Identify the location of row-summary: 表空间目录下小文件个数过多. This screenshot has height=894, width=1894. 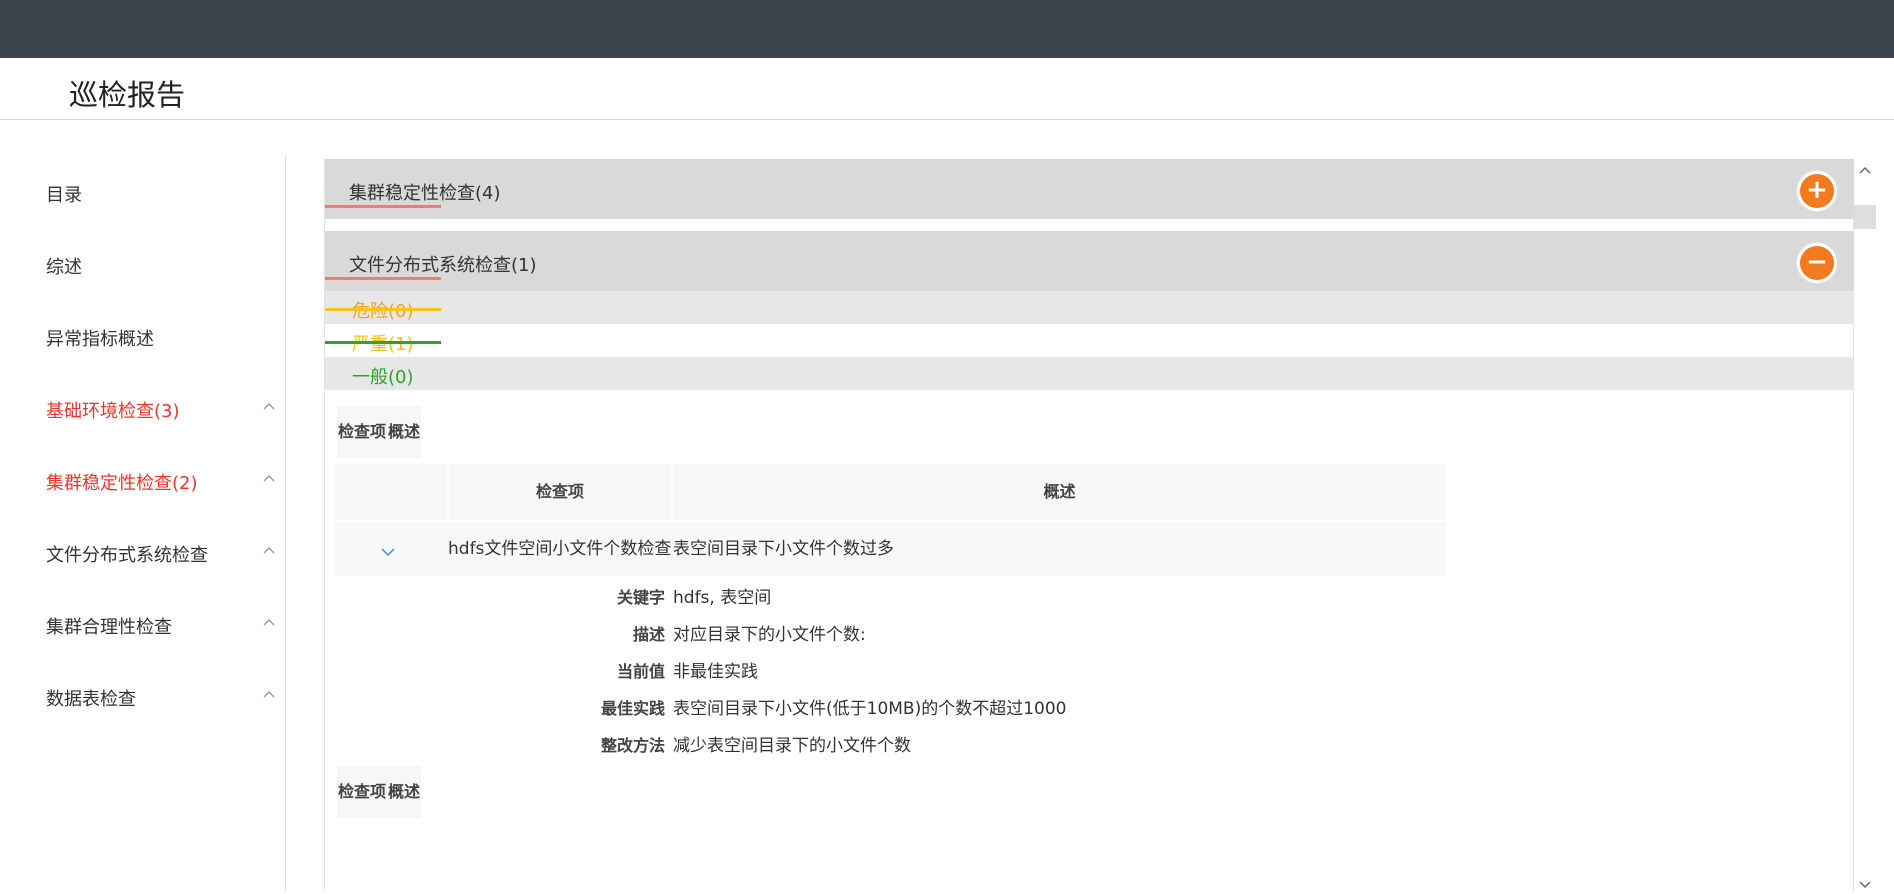
(783, 549).